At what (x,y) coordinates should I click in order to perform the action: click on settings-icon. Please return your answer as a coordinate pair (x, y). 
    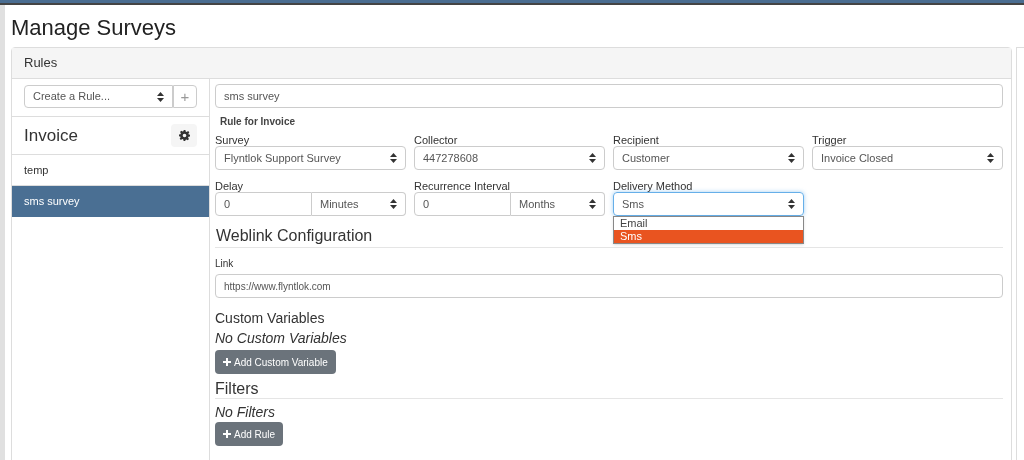
    Looking at the image, I should click on (184, 135).